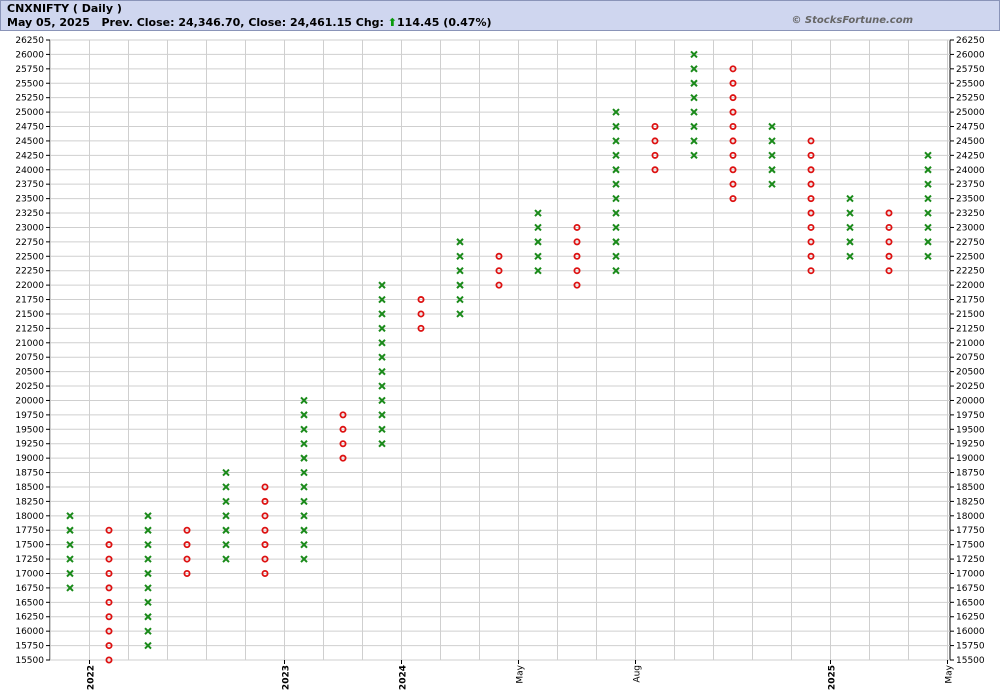 This screenshot has width=1000, height=700. What do you see at coordinates (970, 272) in the screenshot?
I see `y-tick-label-right: 22250` at bounding box center [970, 272].